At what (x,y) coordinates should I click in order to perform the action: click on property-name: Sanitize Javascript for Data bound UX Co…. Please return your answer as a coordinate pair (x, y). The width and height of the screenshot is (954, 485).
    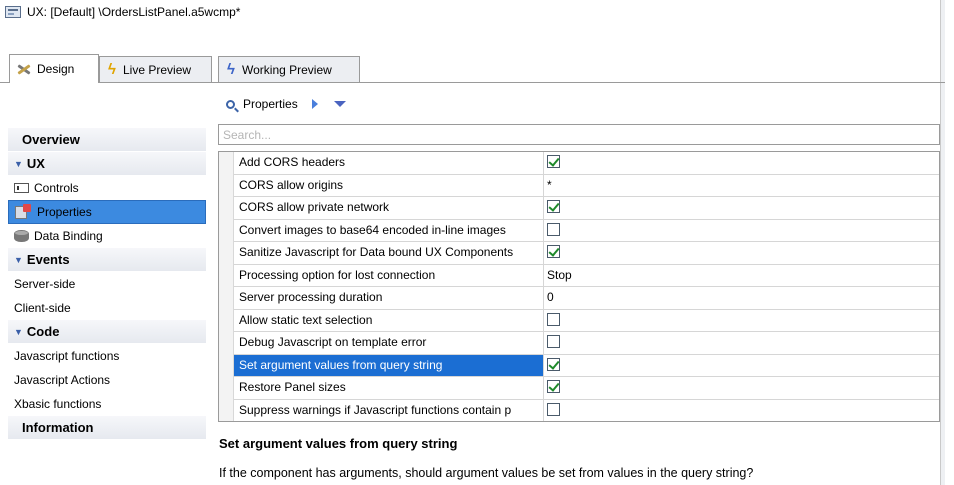
    Looking at the image, I should click on (391, 253).